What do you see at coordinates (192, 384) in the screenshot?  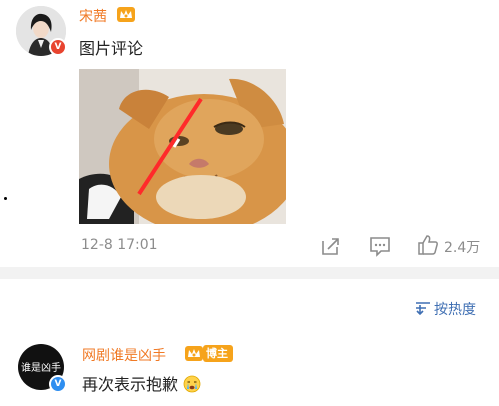 I see `crying-emoji-icon` at bounding box center [192, 384].